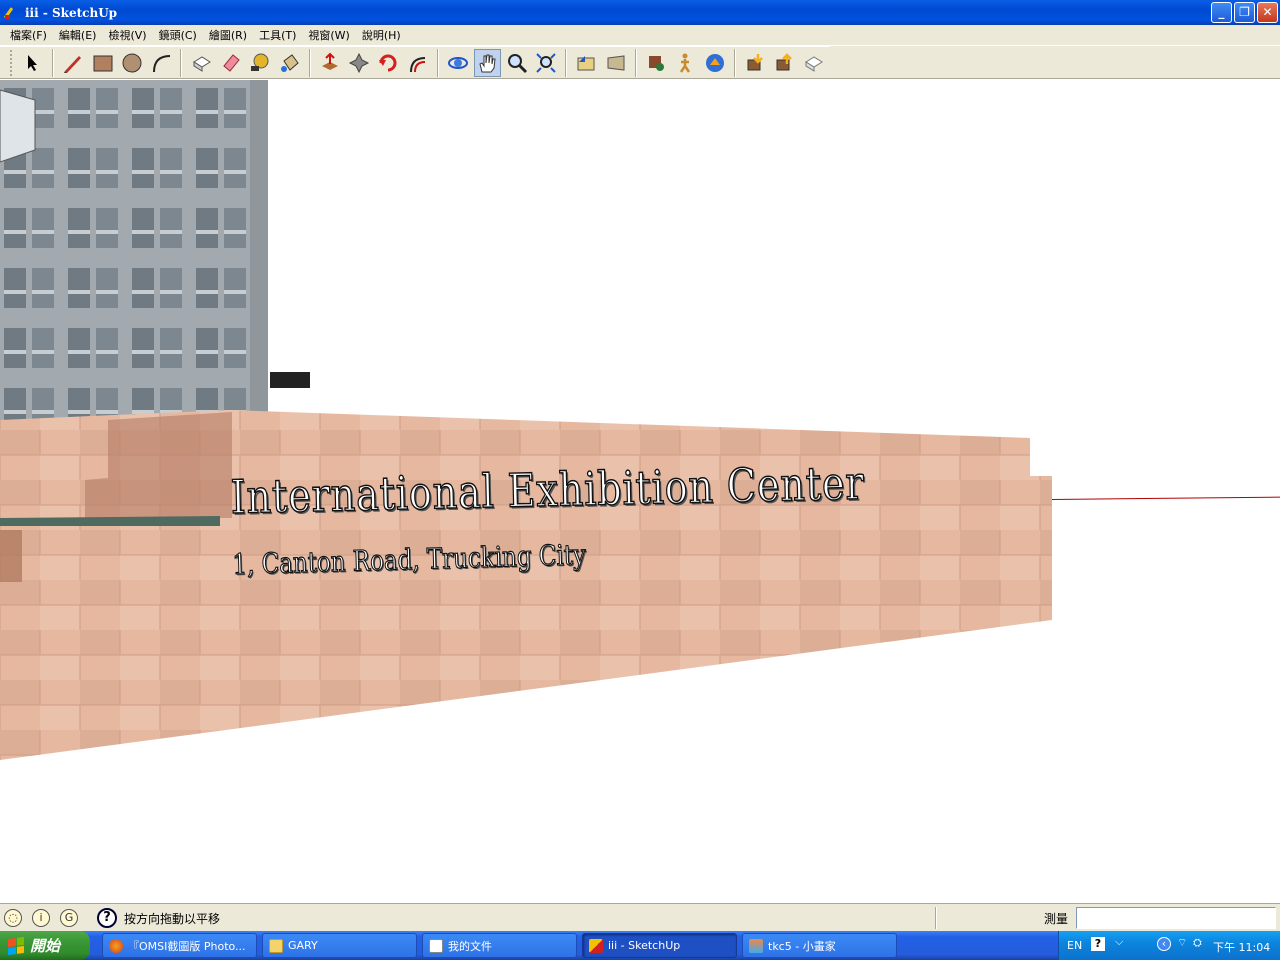  What do you see at coordinates (499, 945) in the screenshot?
I see `task-button-my-documents: 我的文件` at bounding box center [499, 945].